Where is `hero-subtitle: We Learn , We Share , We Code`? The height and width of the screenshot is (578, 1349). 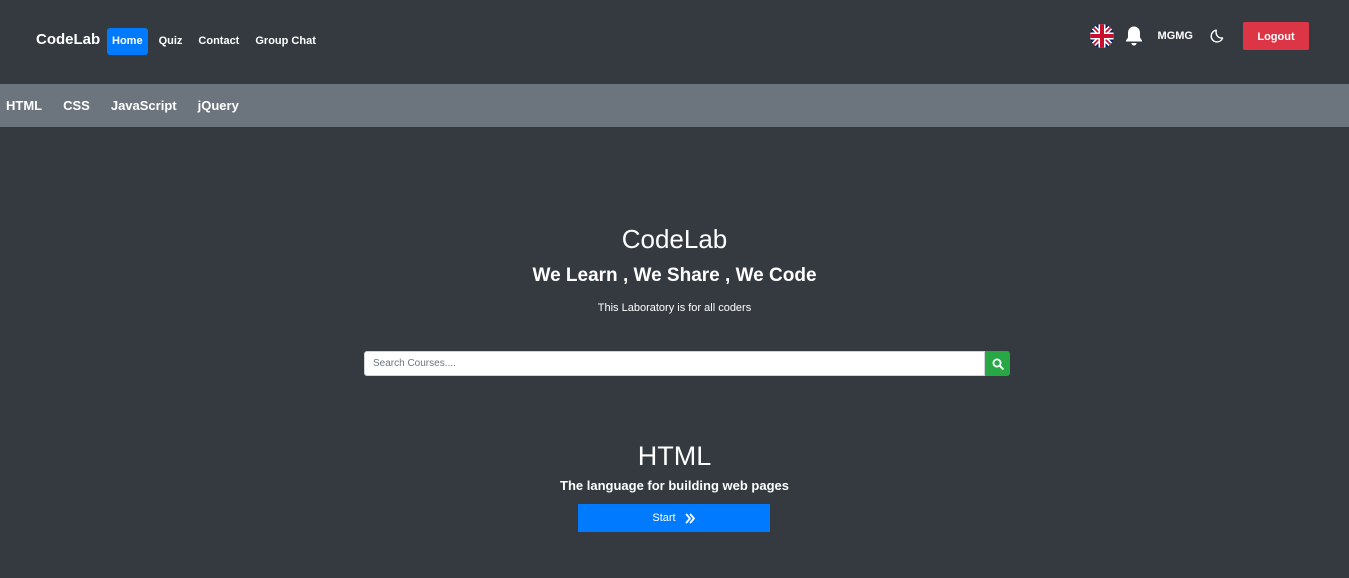 hero-subtitle: We Learn , We Share , We Code is located at coordinates (674, 275).